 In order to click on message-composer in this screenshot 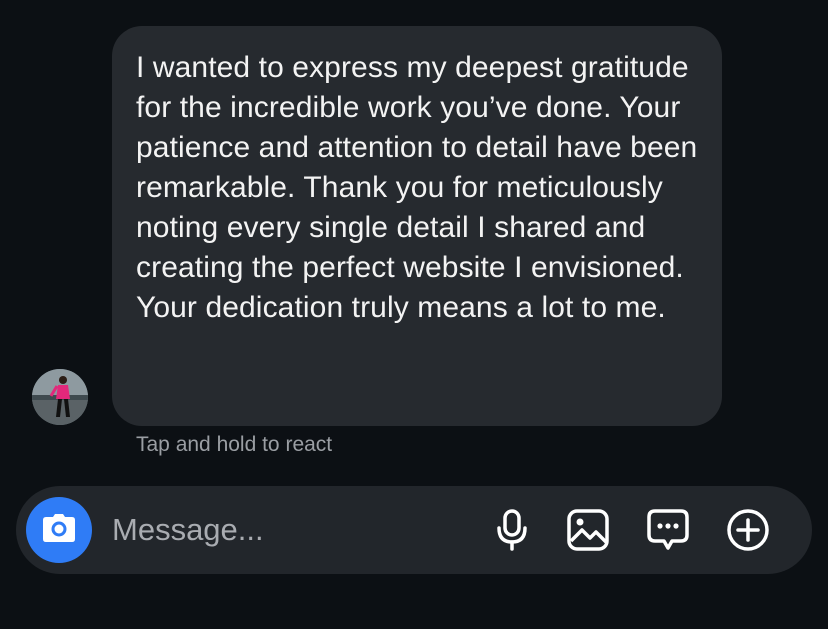, I will do `click(414, 530)`.